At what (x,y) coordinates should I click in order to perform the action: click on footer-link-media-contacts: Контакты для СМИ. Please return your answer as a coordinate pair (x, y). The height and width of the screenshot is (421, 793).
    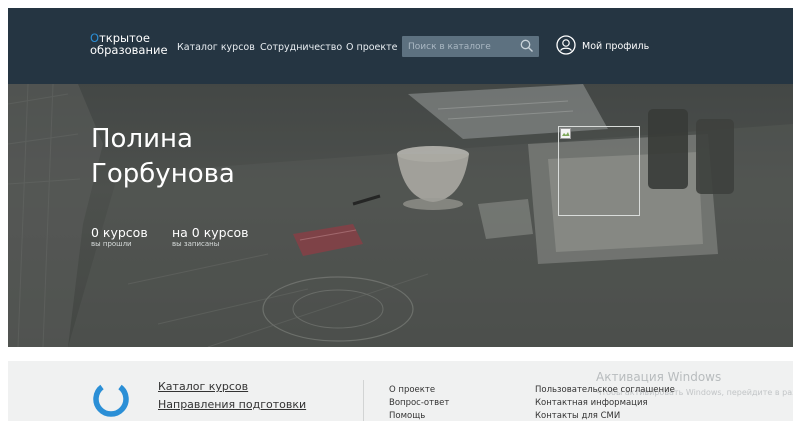
    Looking at the image, I should click on (577, 416).